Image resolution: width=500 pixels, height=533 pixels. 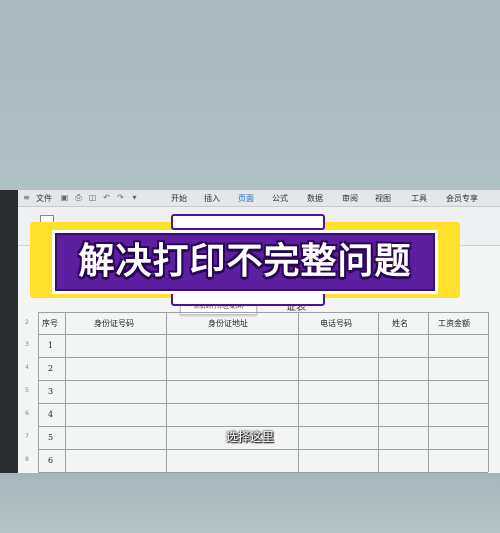 What do you see at coordinates (248, 222) in the screenshot?
I see `banner-tab-top` at bounding box center [248, 222].